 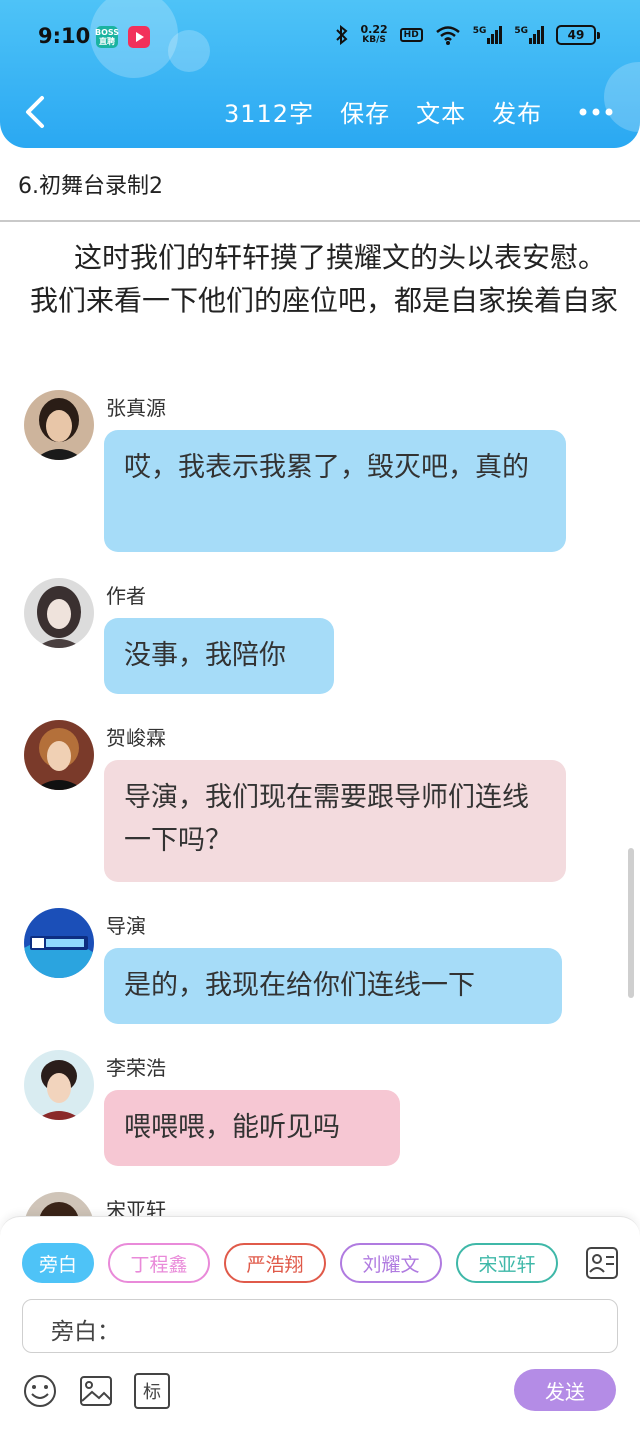 I want to click on publish-button: 发布, so click(x=517, y=111).